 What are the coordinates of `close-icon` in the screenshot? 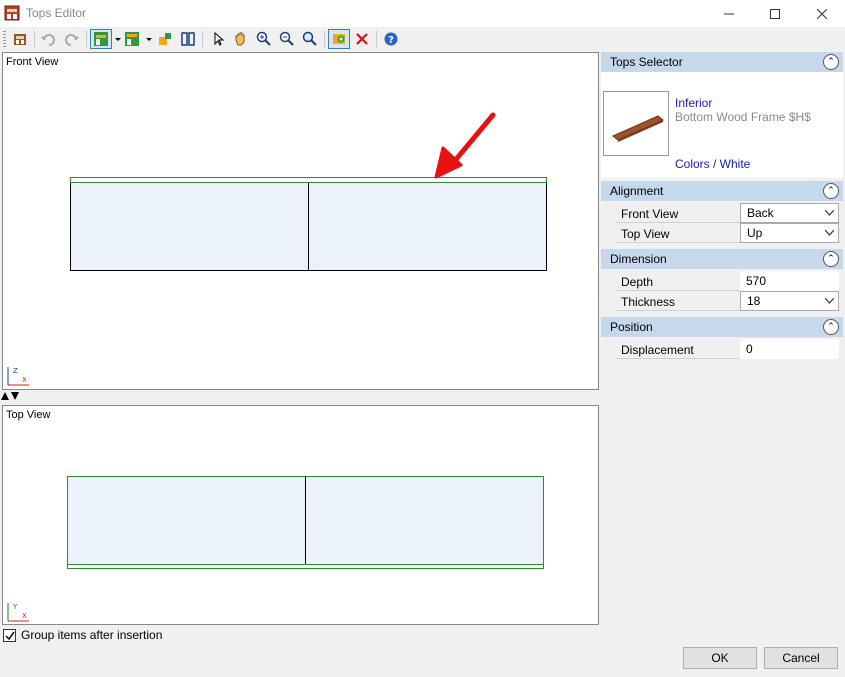 It's located at (822, 13).